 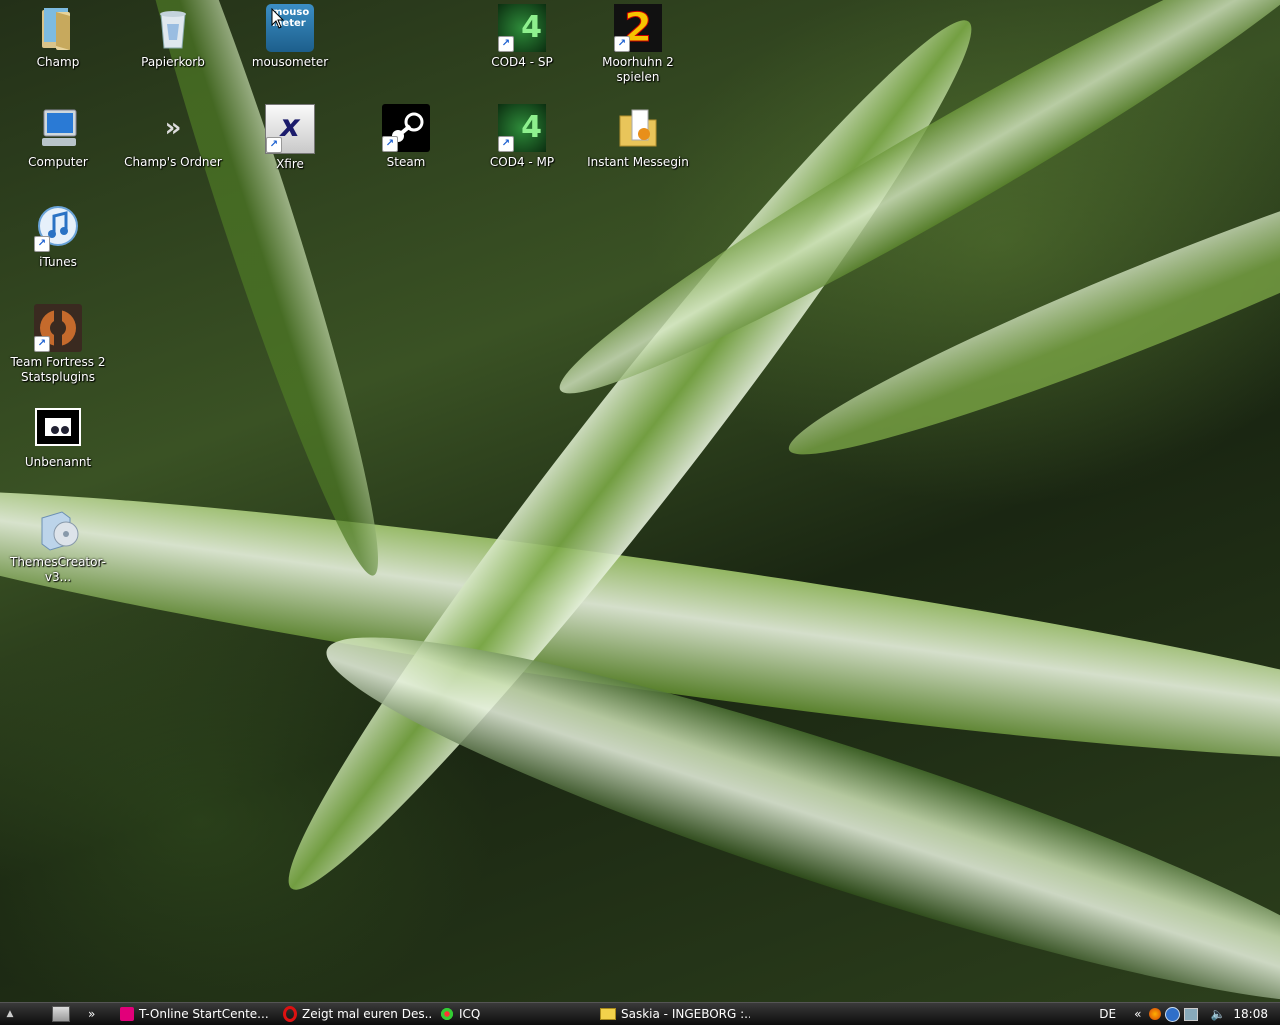 I want to click on icon-label: Papierkorb, so click(x=173, y=62).